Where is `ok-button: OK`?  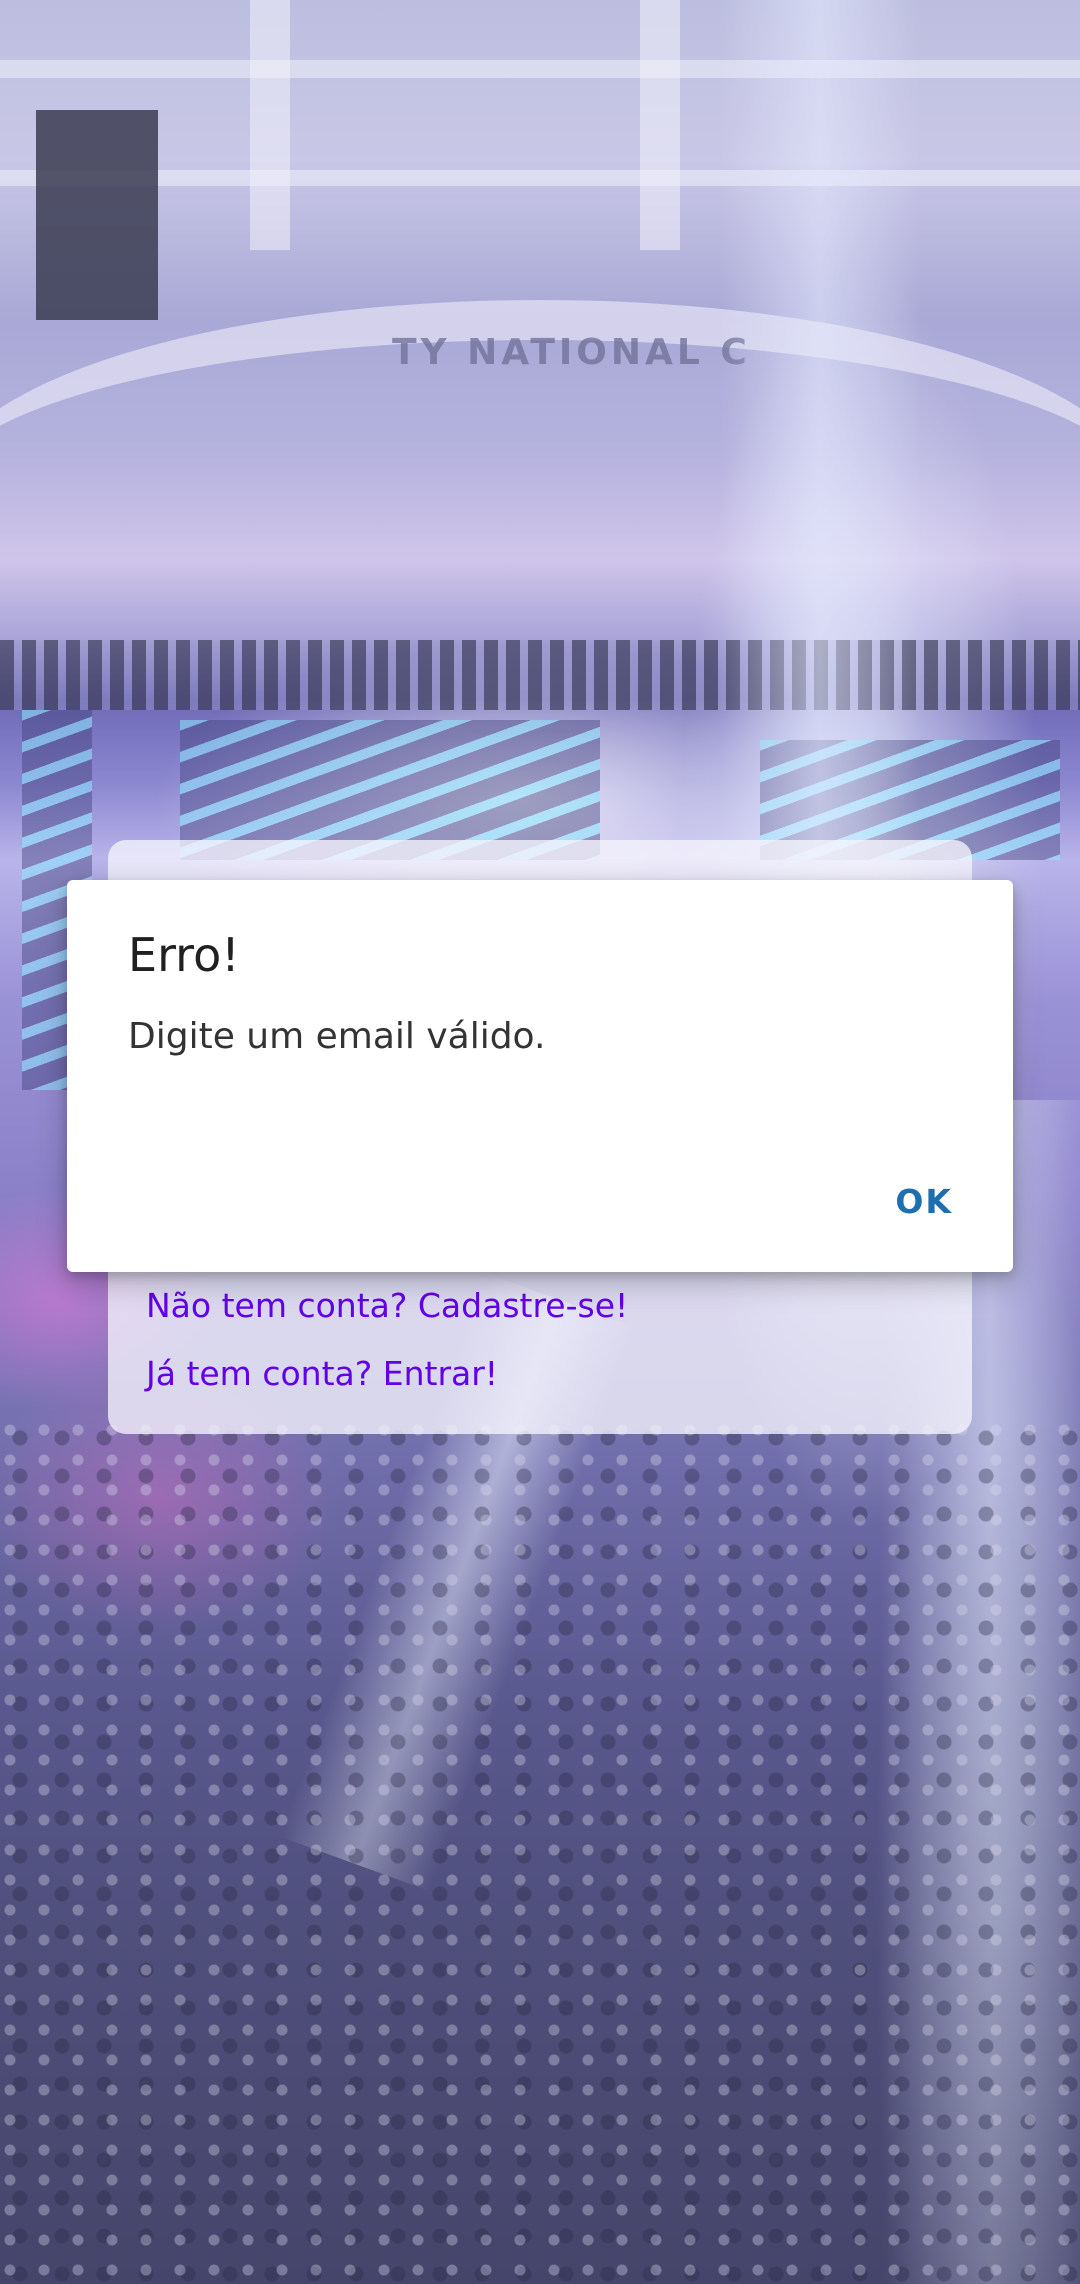
ok-button: OK is located at coordinates (924, 1201).